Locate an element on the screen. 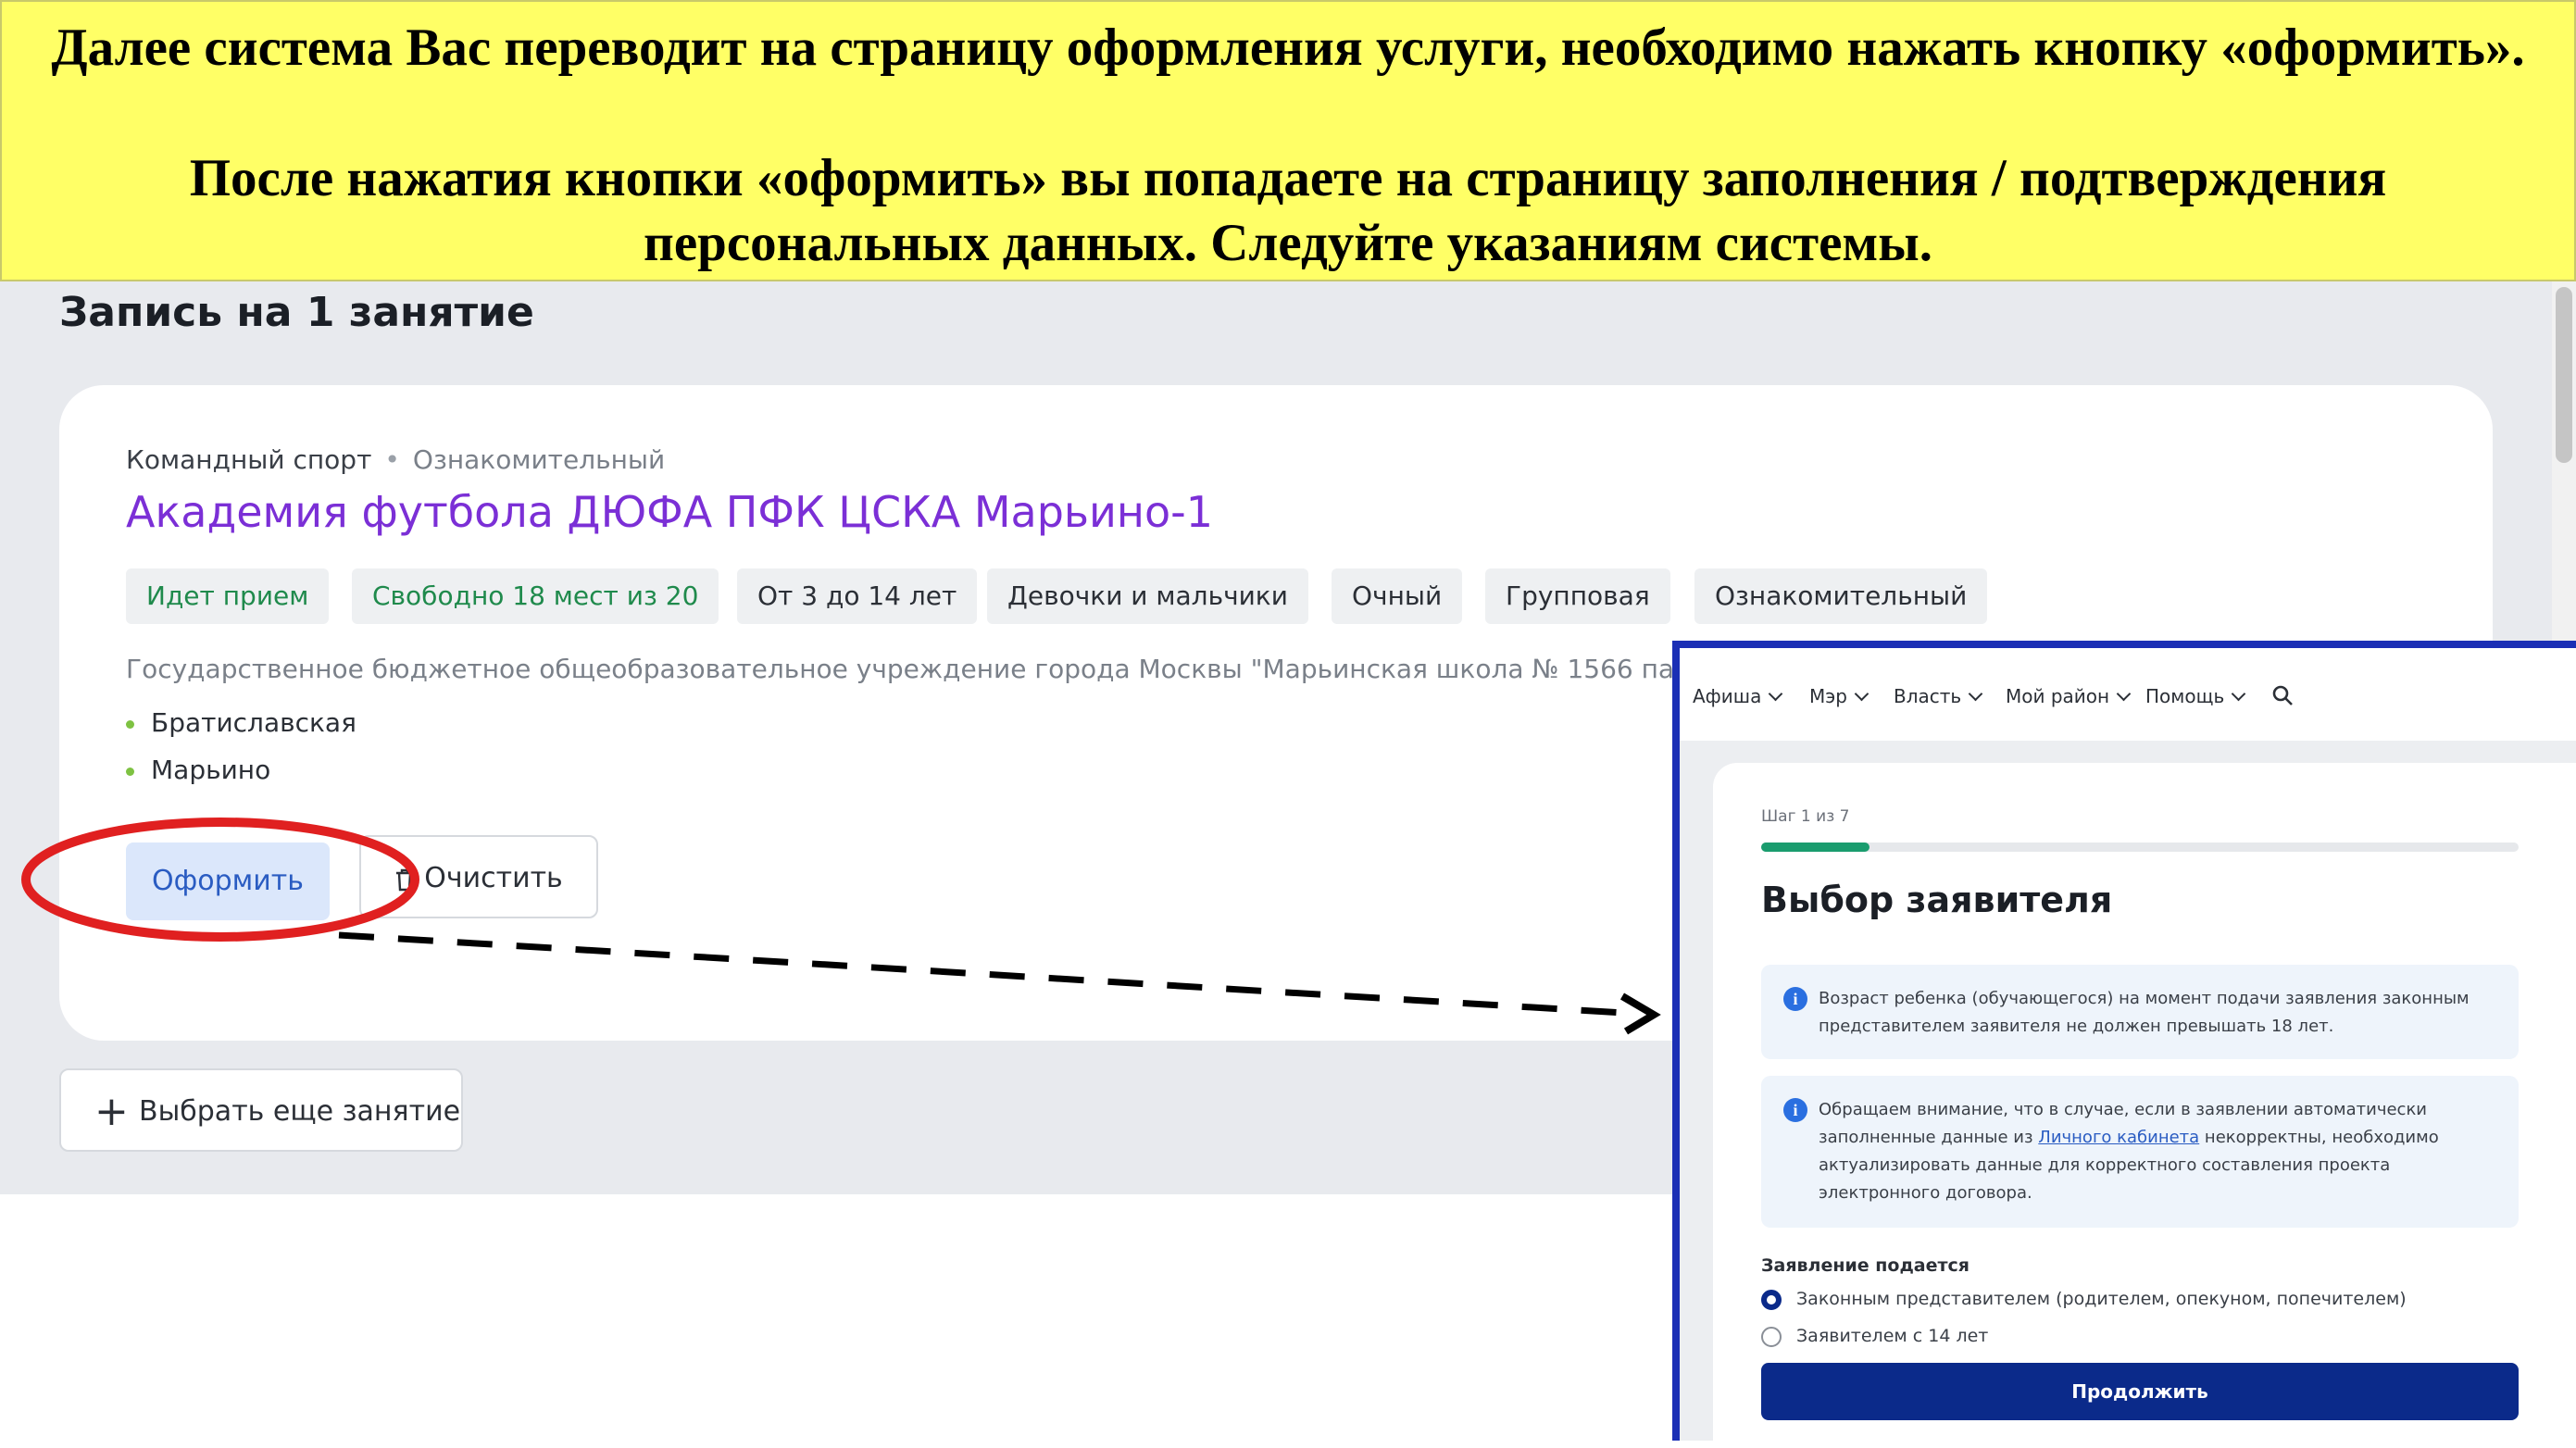  nav-item-mayor: Мэр is located at coordinates (1839, 696).